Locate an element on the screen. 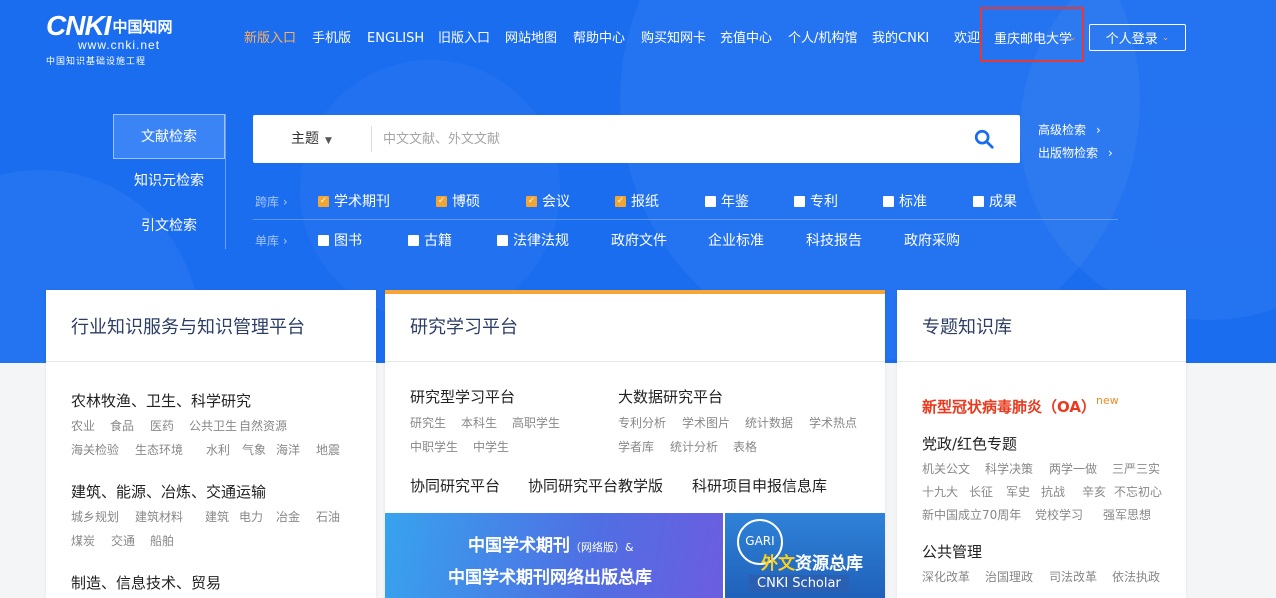 The image size is (1276, 598). single-db-option: 图书 is located at coordinates (340, 240).